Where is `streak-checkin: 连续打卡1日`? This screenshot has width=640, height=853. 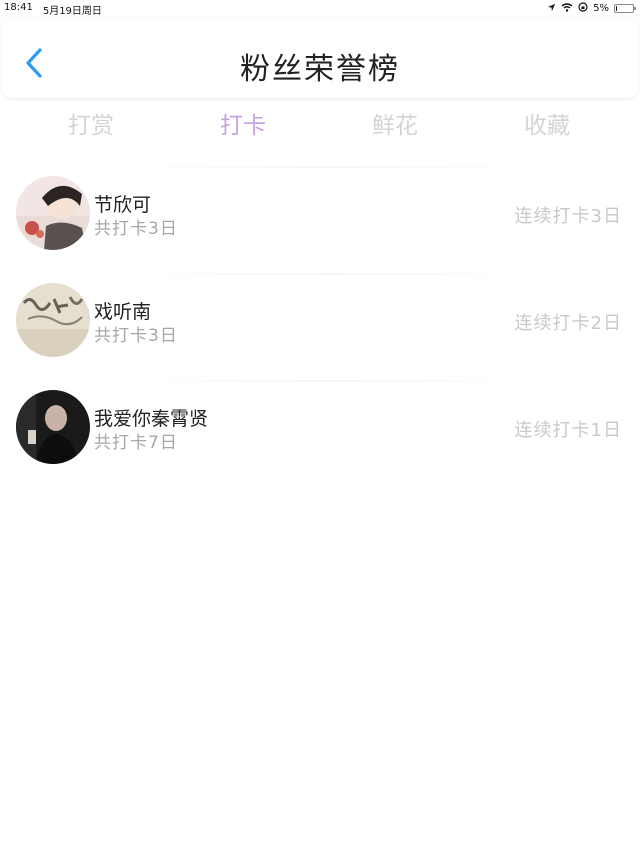 streak-checkin: 连续打卡1日 is located at coordinates (568, 430).